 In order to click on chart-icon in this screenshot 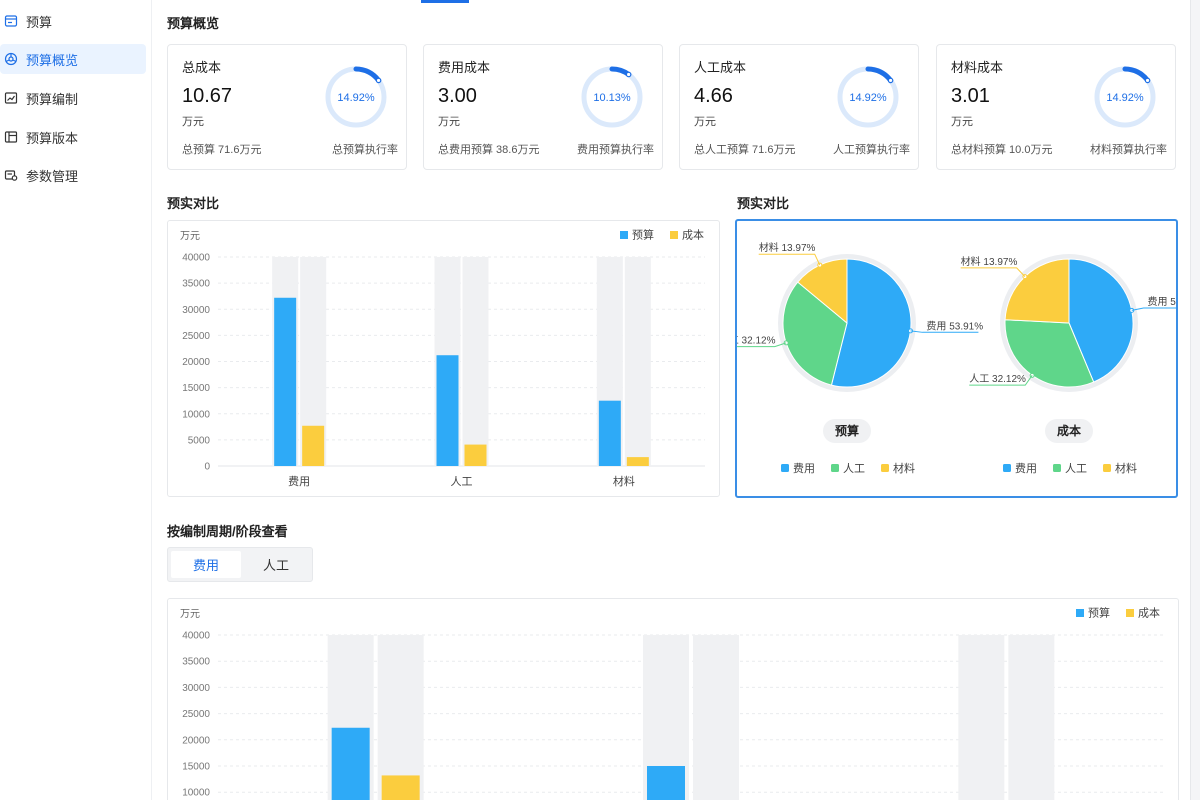, I will do `click(11, 98)`.